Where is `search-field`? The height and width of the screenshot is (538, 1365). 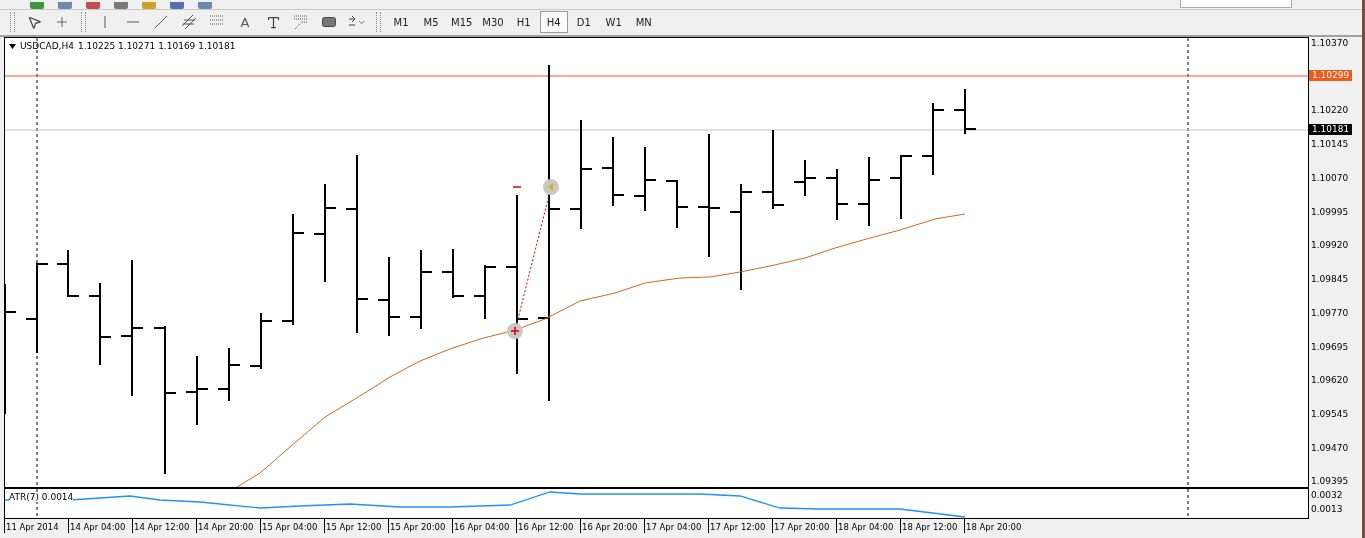 search-field is located at coordinates (1236, 4).